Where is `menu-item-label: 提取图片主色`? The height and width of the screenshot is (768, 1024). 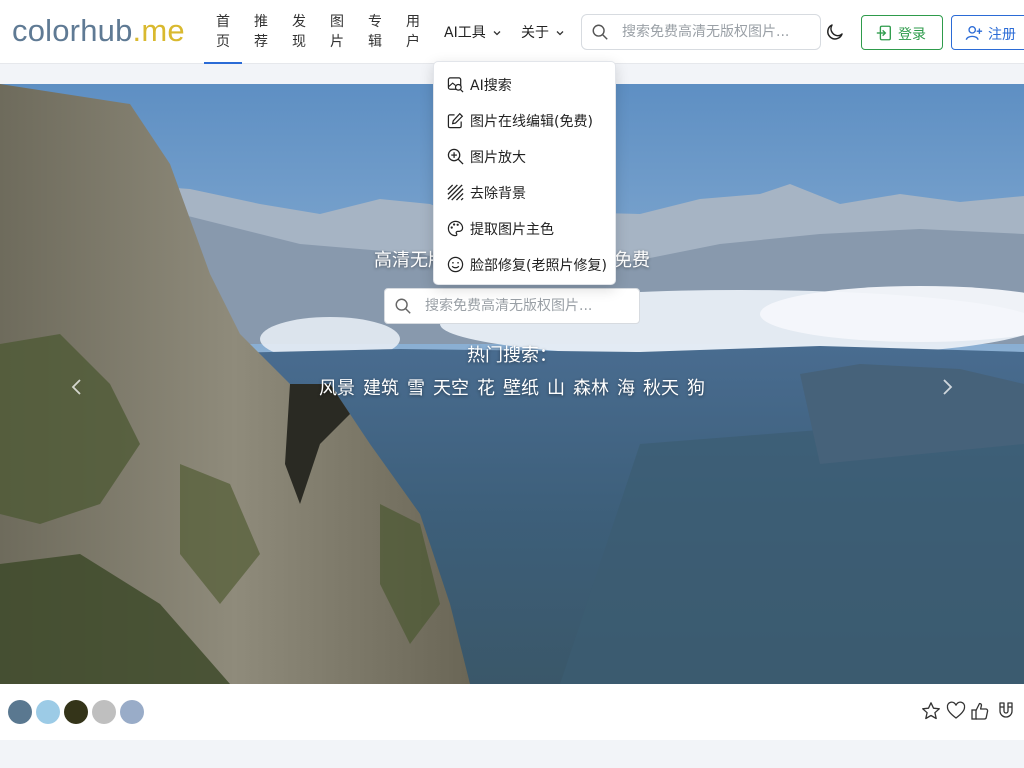 menu-item-label: 提取图片主色 is located at coordinates (512, 230).